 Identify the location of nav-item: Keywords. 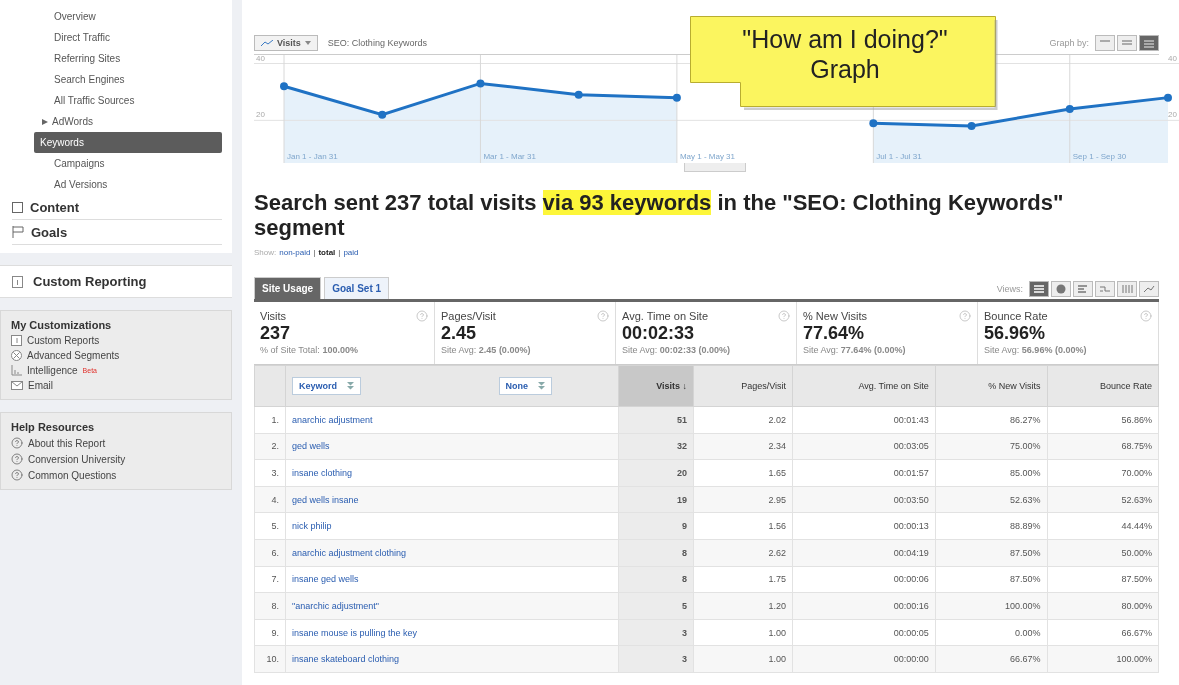
(128, 142).